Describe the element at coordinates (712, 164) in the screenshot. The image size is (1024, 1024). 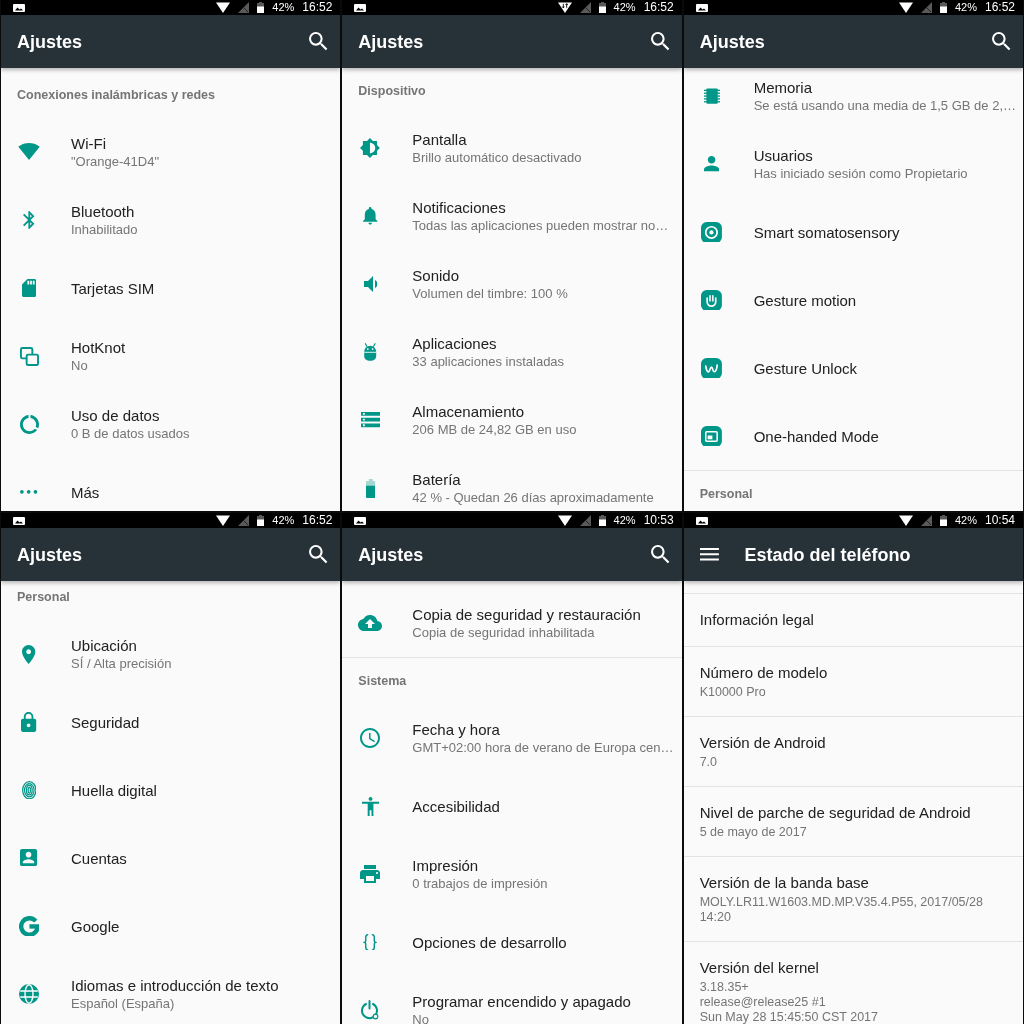
I see `person-icon` at that location.